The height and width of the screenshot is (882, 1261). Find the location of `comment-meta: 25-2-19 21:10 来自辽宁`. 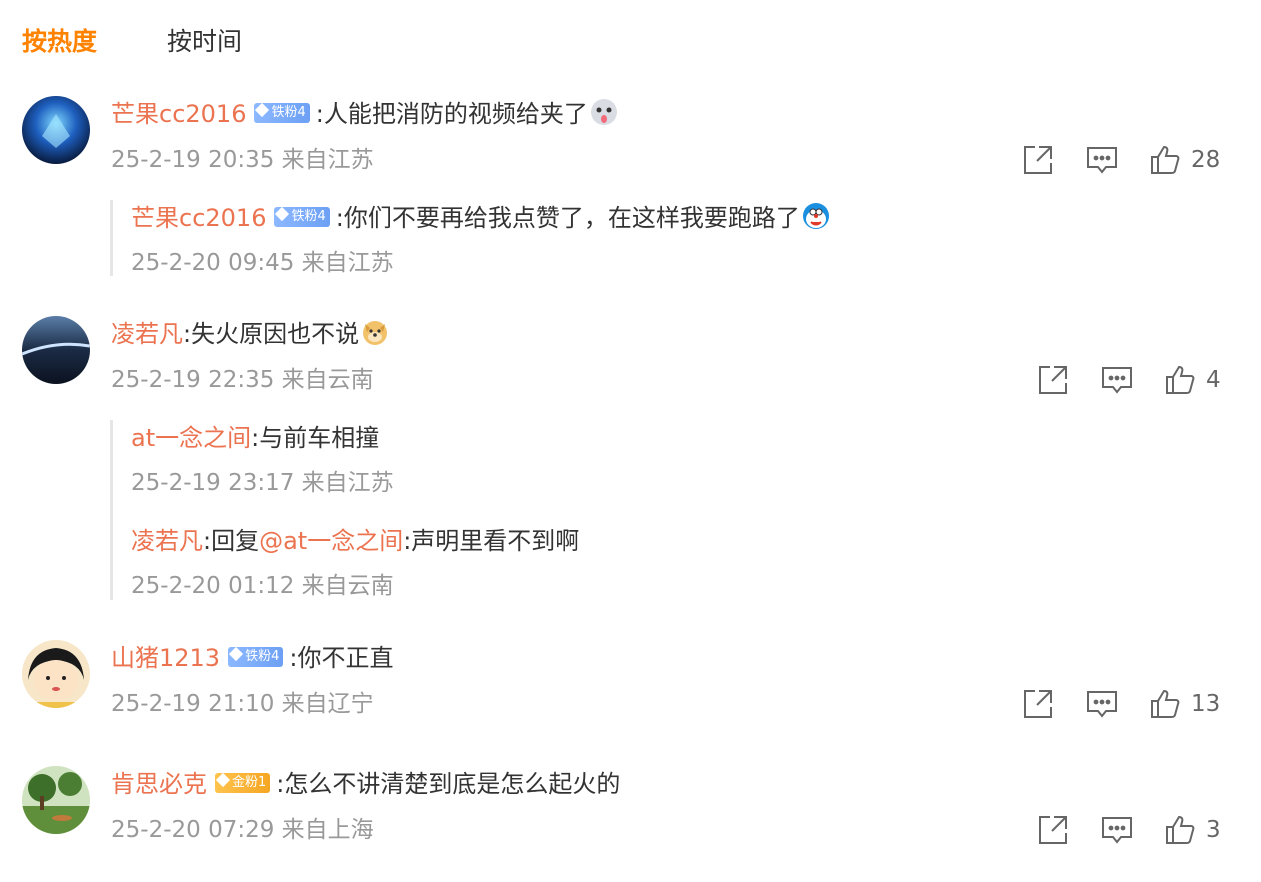

comment-meta: 25-2-19 21:10 来自辽宁 is located at coordinates (242, 704).